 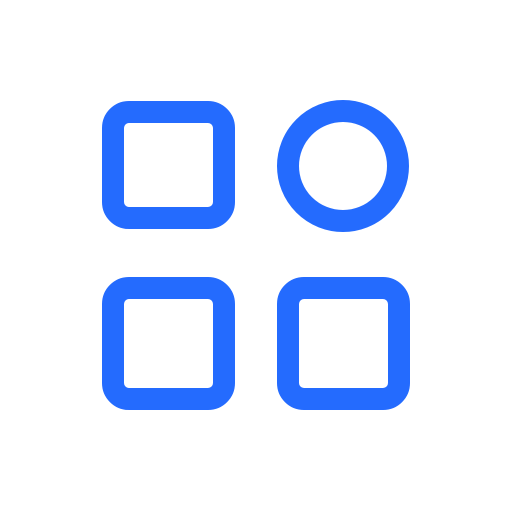 I want to click on top-left-square, so click(x=168, y=165).